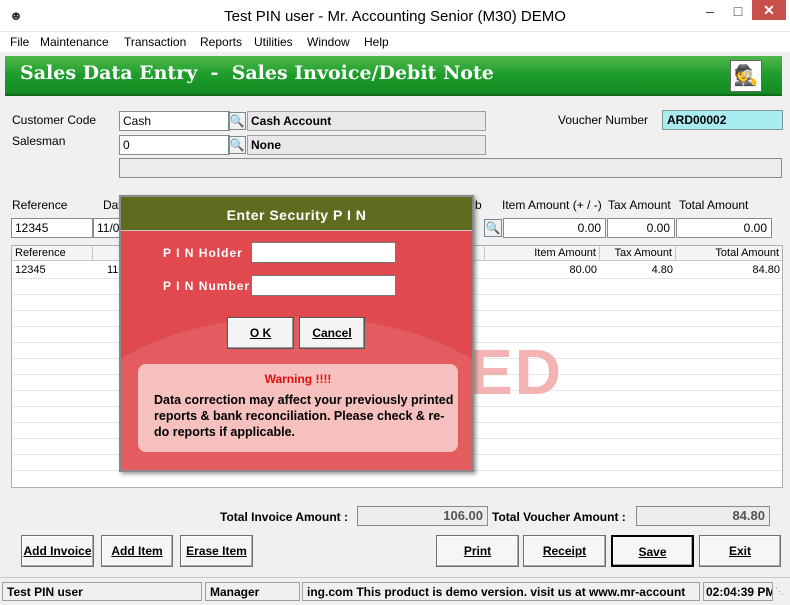  What do you see at coordinates (366, 121) in the screenshot?
I see `customer-name-field: Cash Account` at bounding box center [366, 121].